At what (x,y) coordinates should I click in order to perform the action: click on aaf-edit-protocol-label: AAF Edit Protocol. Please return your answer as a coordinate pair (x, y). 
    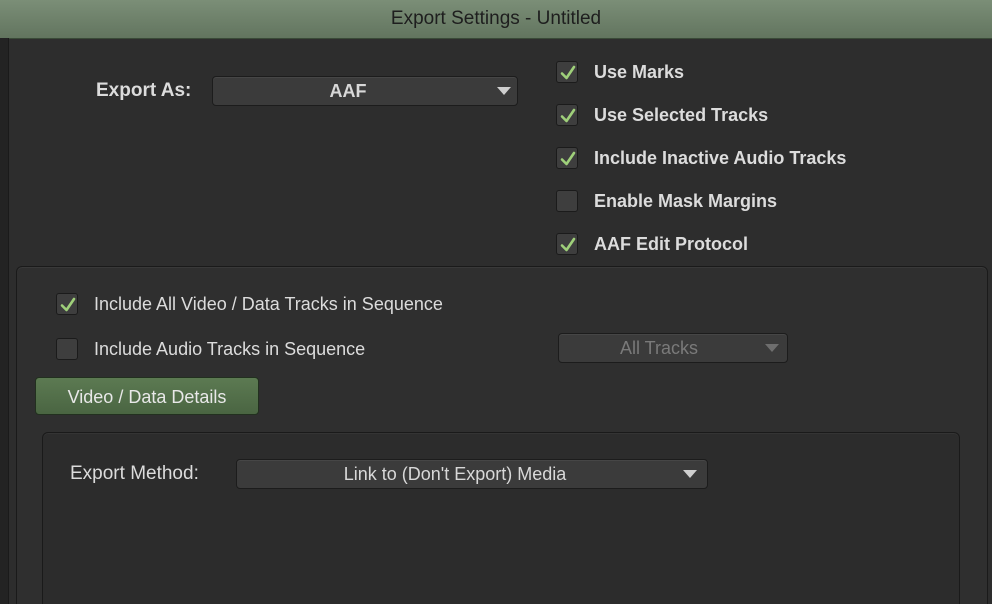
    Looking at the image, I should click on (671, 244).